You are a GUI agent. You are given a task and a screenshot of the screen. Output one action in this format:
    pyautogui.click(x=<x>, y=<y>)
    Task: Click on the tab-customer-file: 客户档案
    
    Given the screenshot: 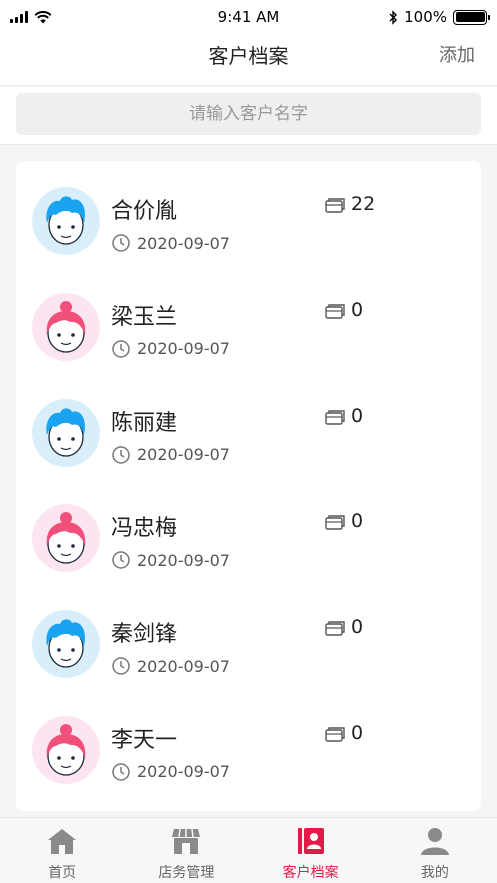 What is the action you would take?
    pyautogui.click(x=311, y=850)
    